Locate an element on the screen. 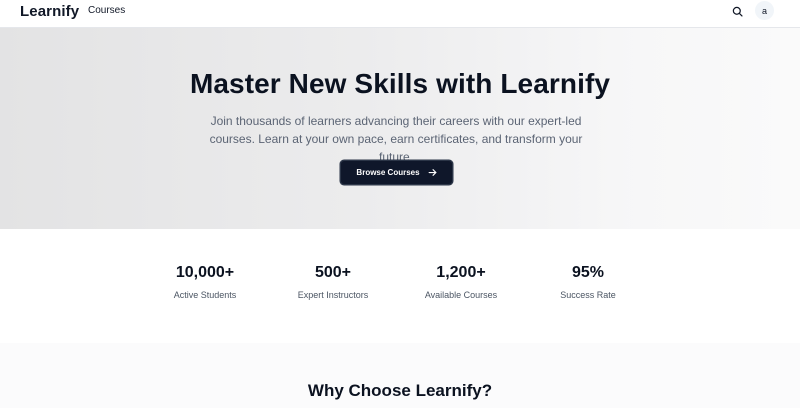 This screenshot has height=408, width=800. stat-expert-instructors: 500+ Expert Instructors is located at coordinates (333, 281).